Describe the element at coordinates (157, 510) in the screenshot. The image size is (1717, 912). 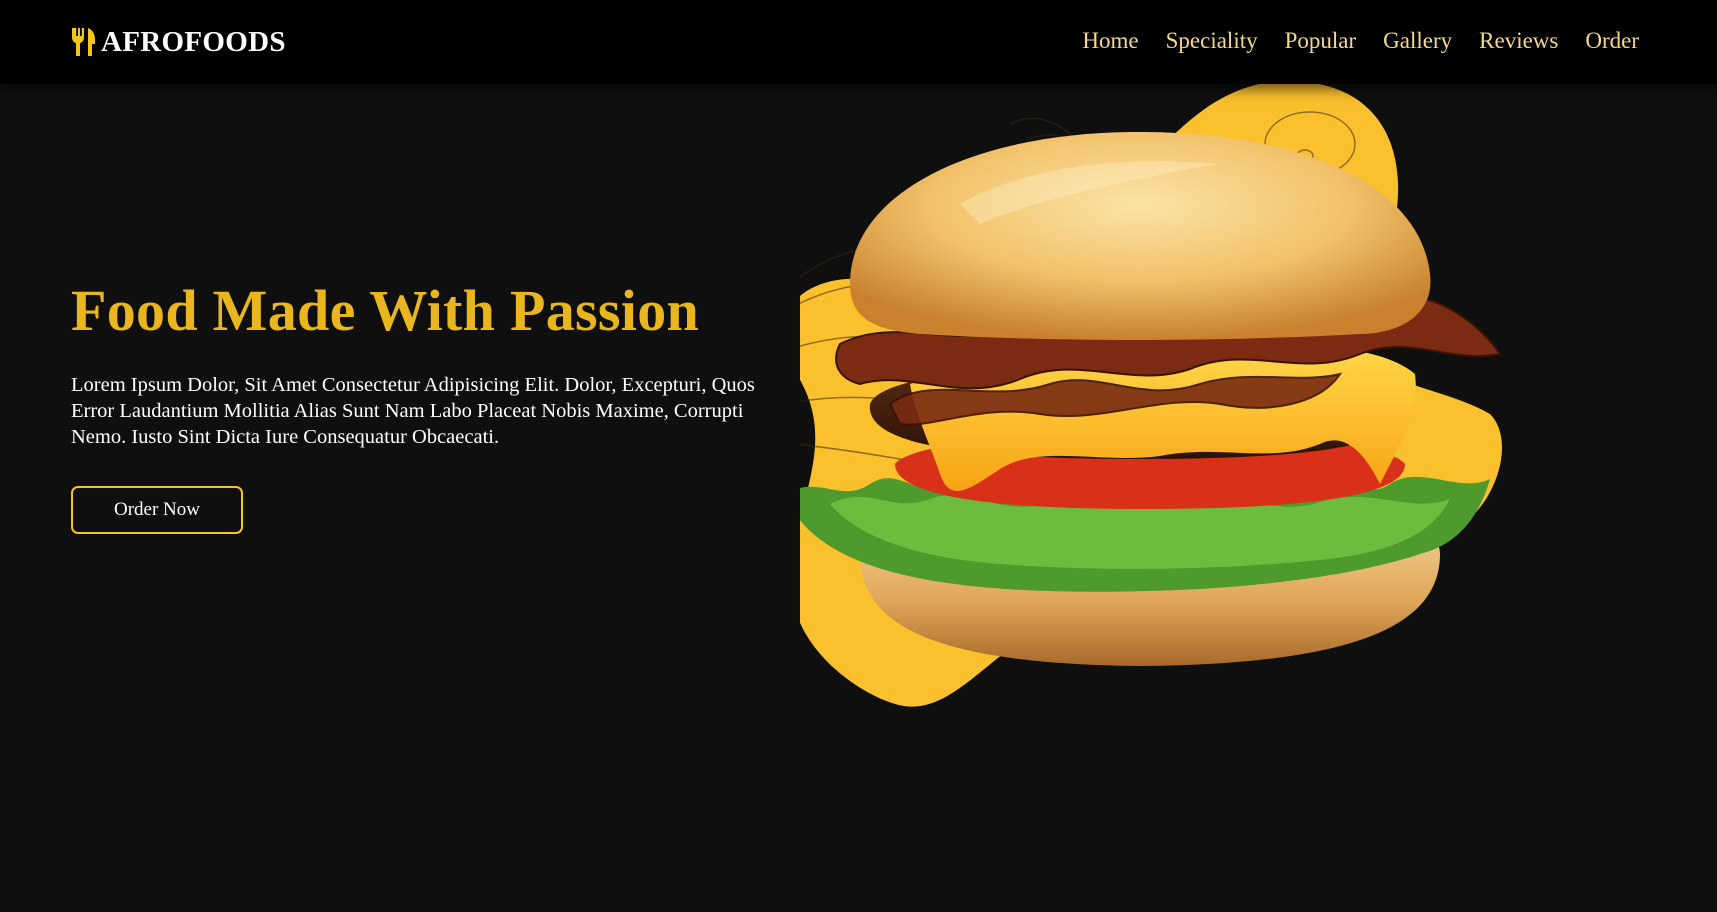
I see `order-now-button: Order Now` at that location.